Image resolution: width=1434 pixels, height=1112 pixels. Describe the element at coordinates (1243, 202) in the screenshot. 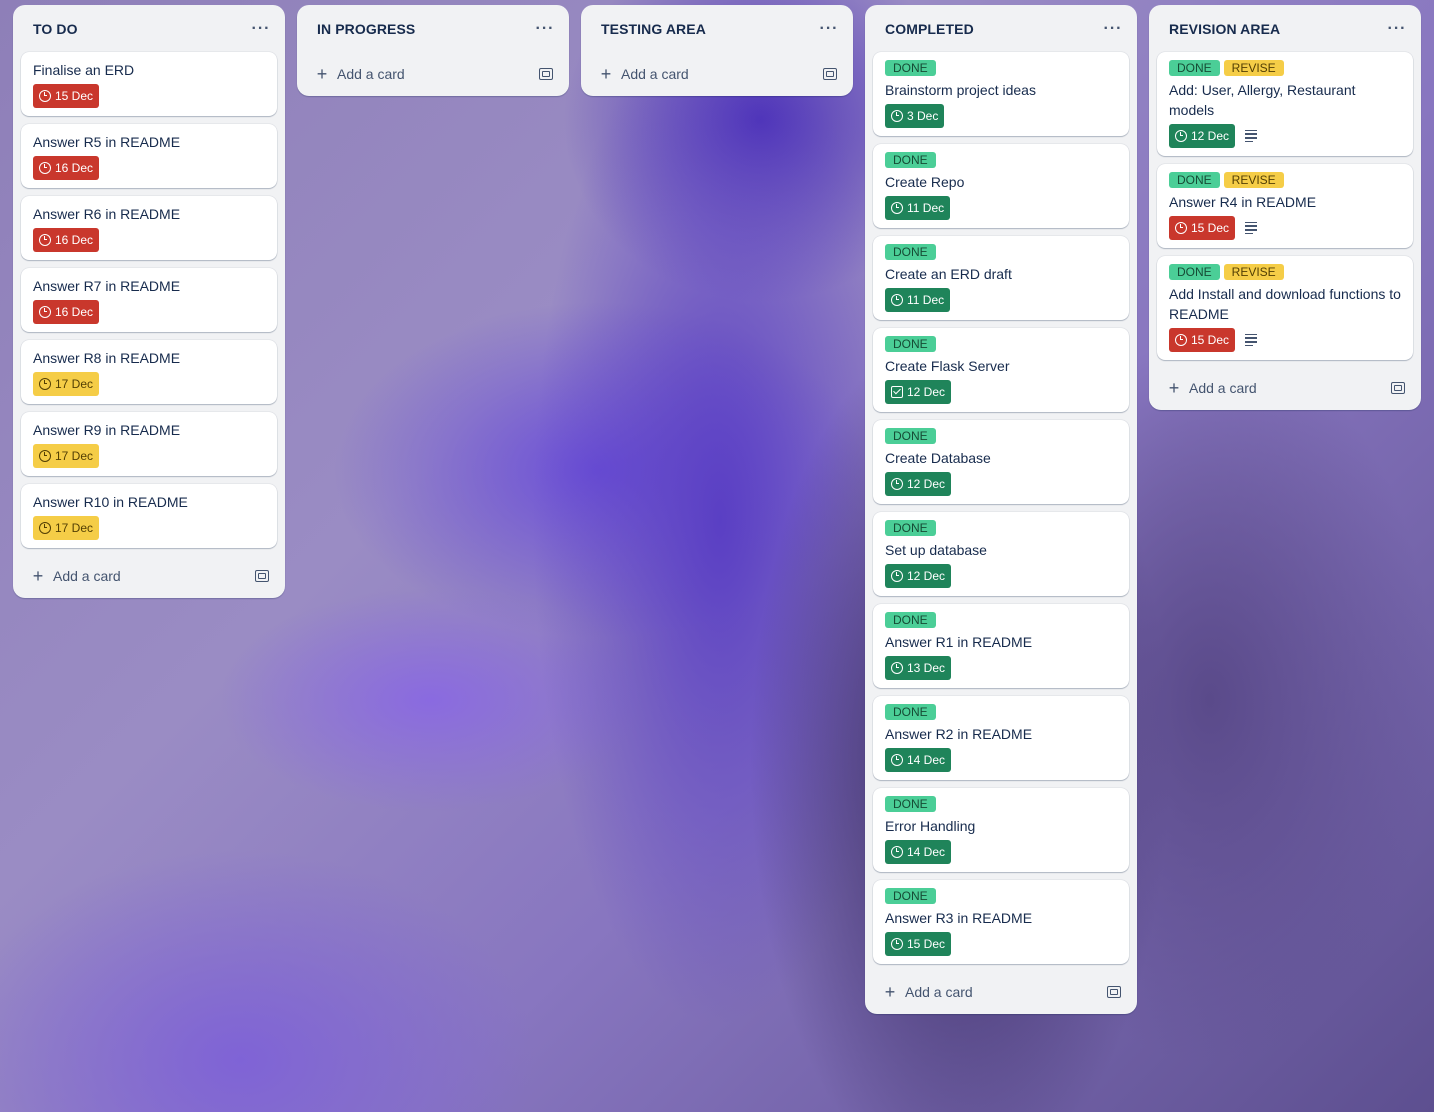

I see `card-title: Answer R4 in README` at that location.